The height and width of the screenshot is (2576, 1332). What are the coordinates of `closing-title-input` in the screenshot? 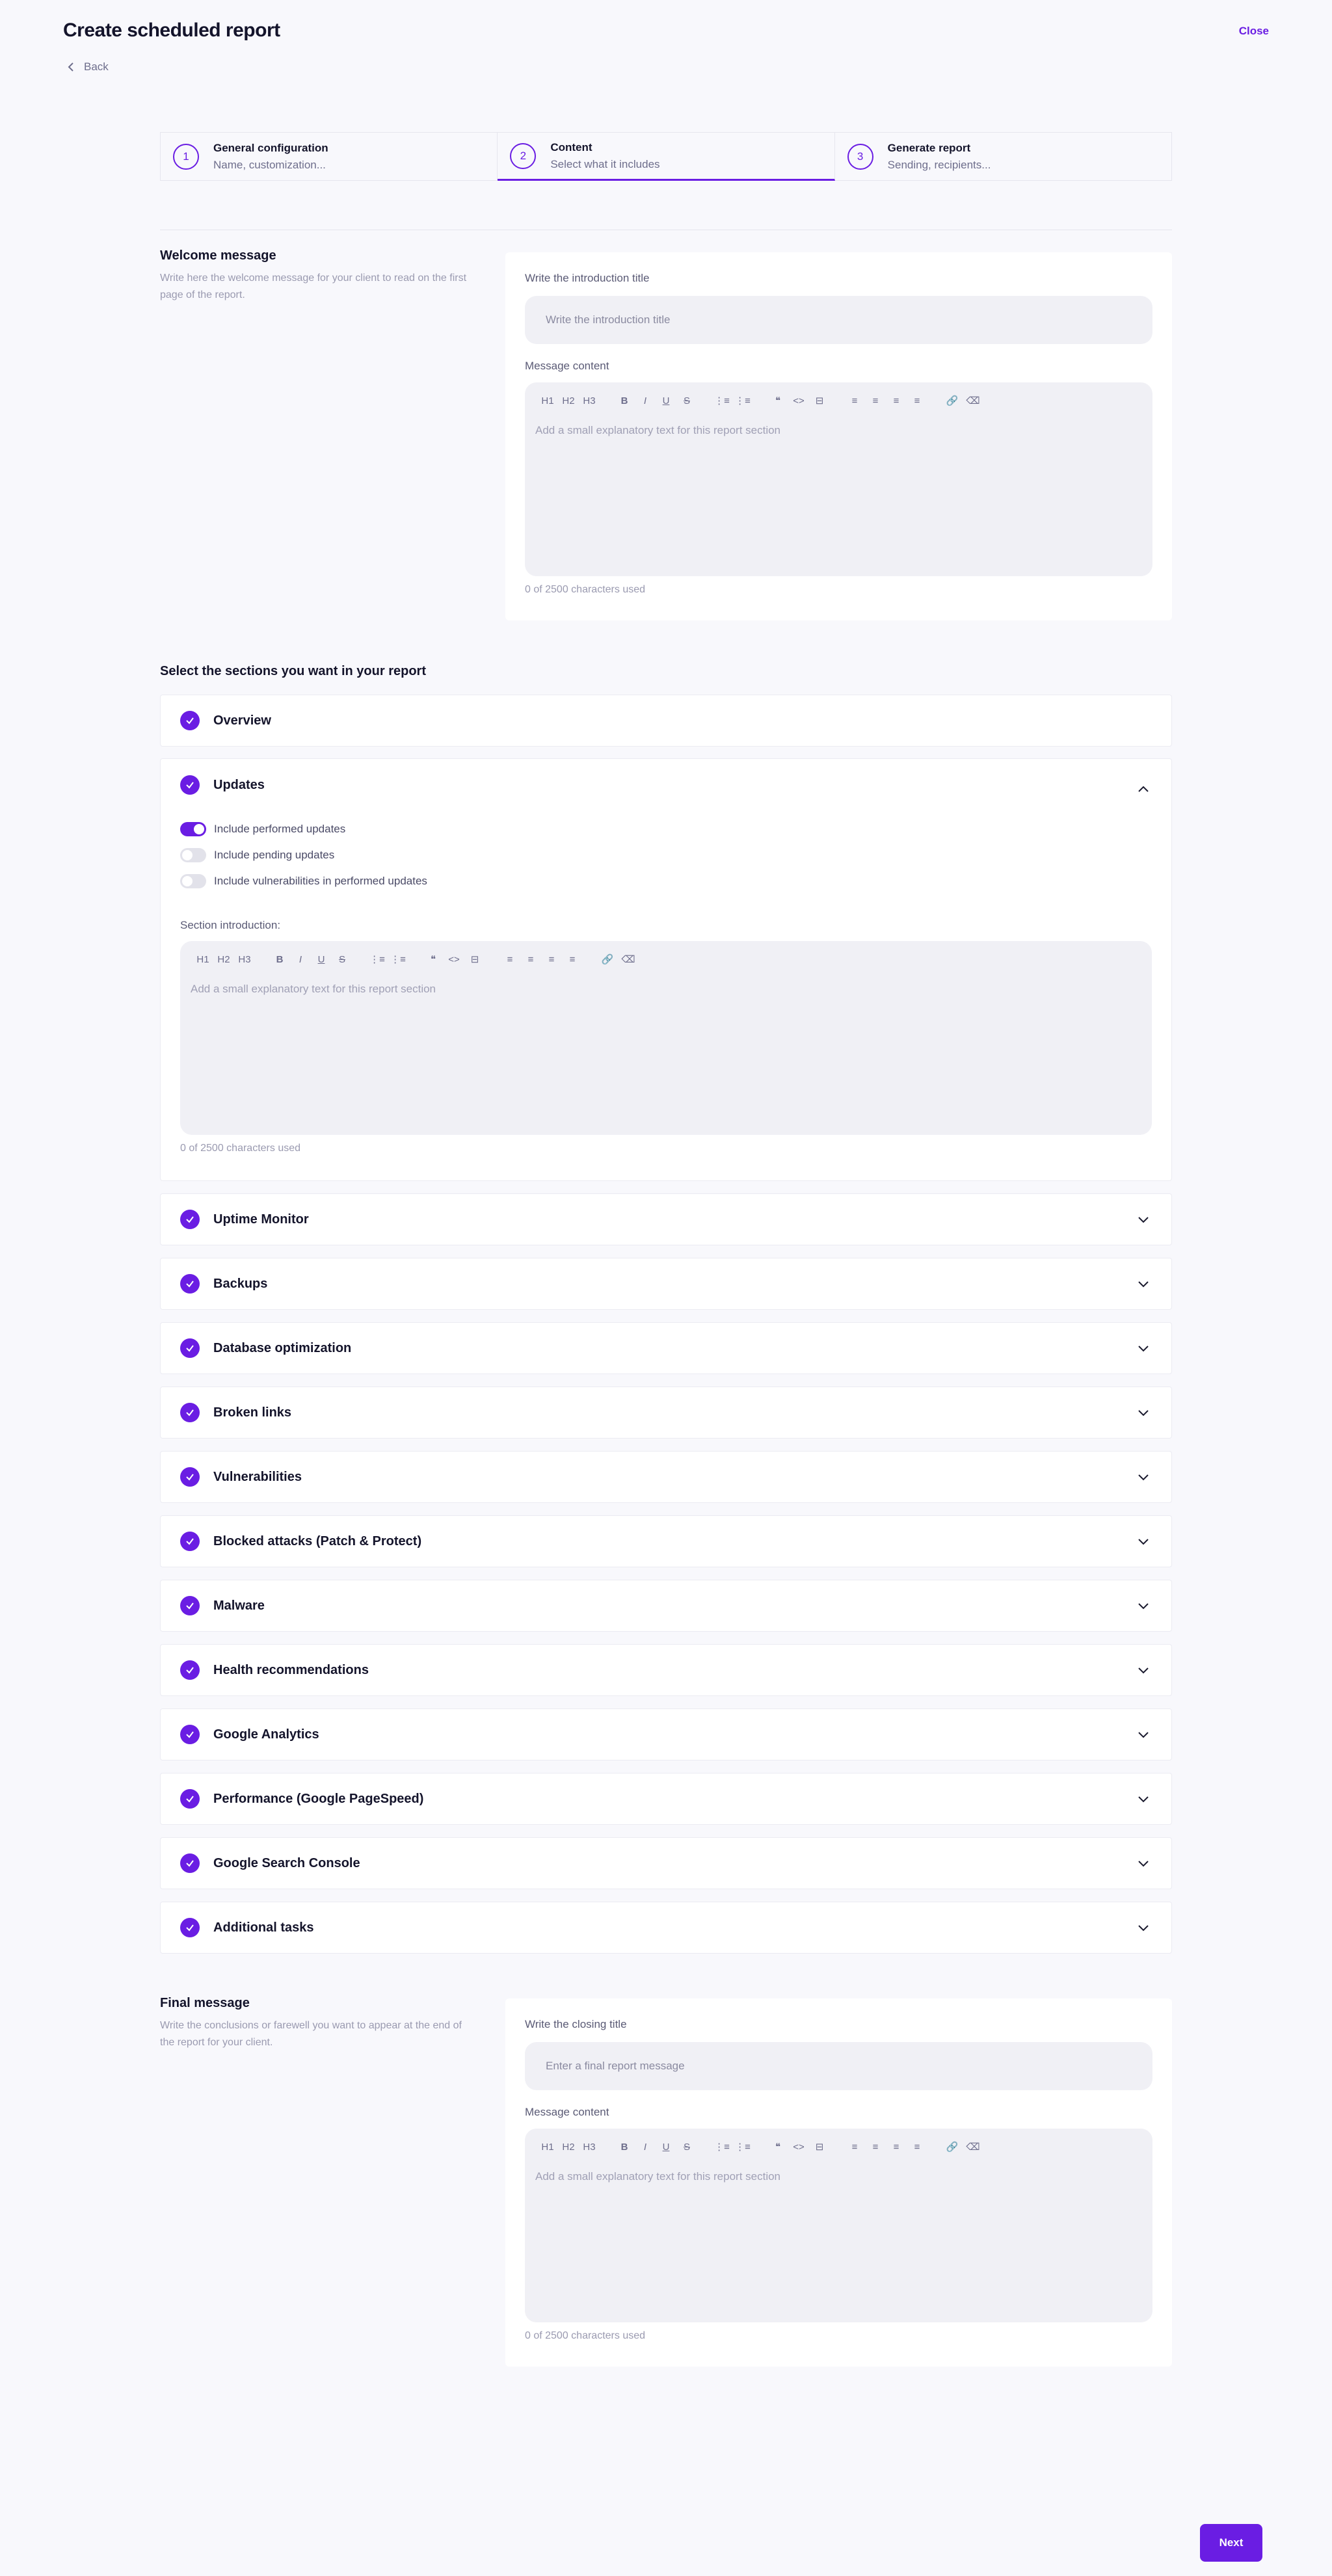 It's located at (838, 2066).